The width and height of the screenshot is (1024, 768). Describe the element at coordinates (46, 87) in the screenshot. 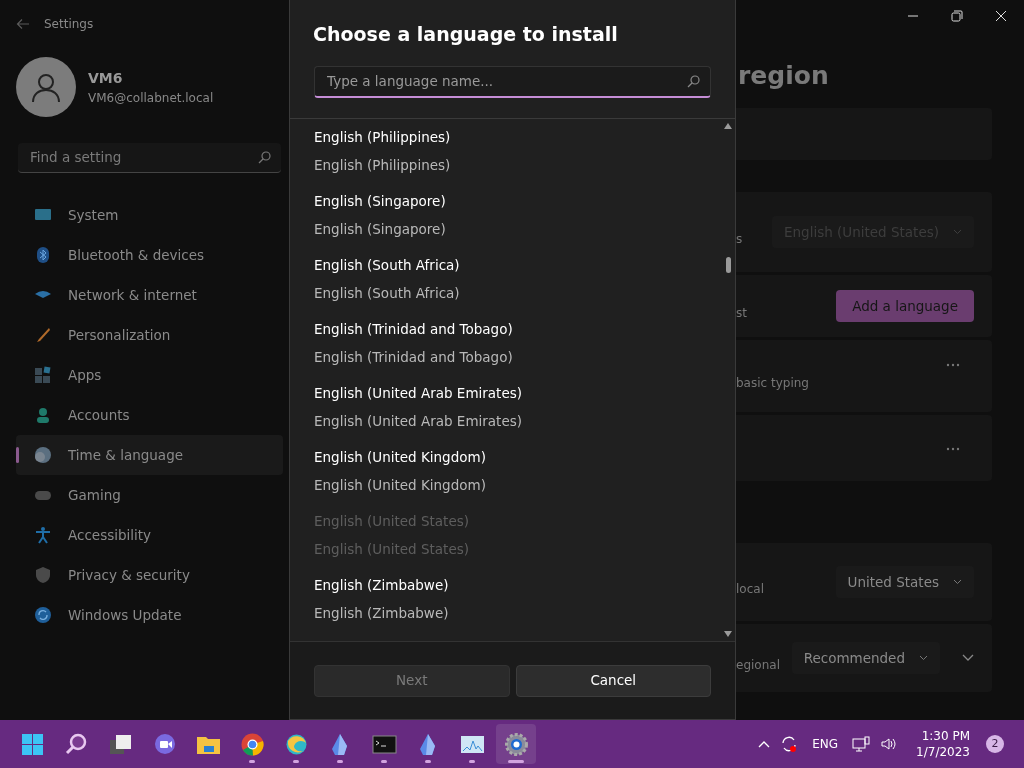

I see `user-avatar` at that location.